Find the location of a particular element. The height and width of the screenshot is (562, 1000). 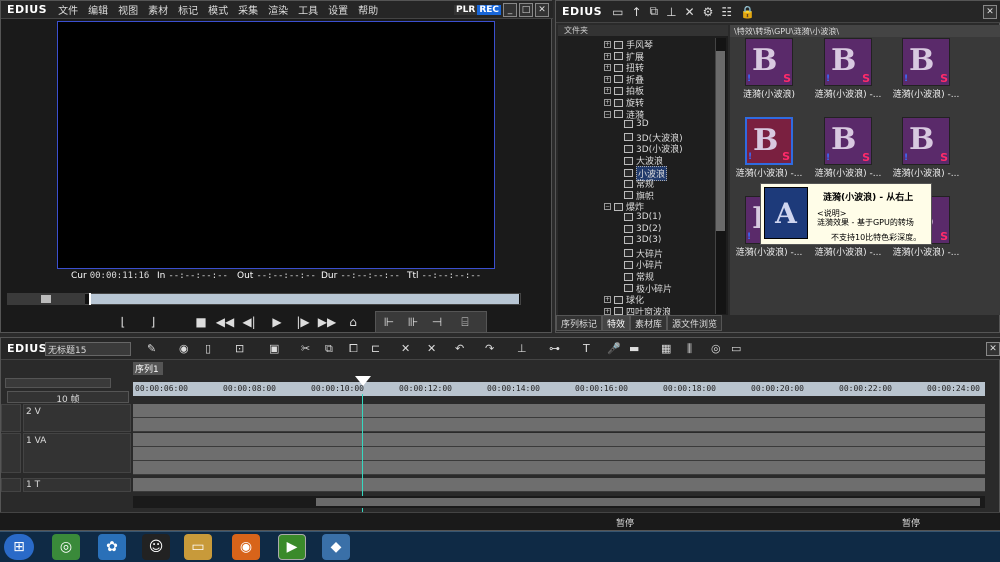

menu-marker: 标记 is located at coordinates (188, 9).